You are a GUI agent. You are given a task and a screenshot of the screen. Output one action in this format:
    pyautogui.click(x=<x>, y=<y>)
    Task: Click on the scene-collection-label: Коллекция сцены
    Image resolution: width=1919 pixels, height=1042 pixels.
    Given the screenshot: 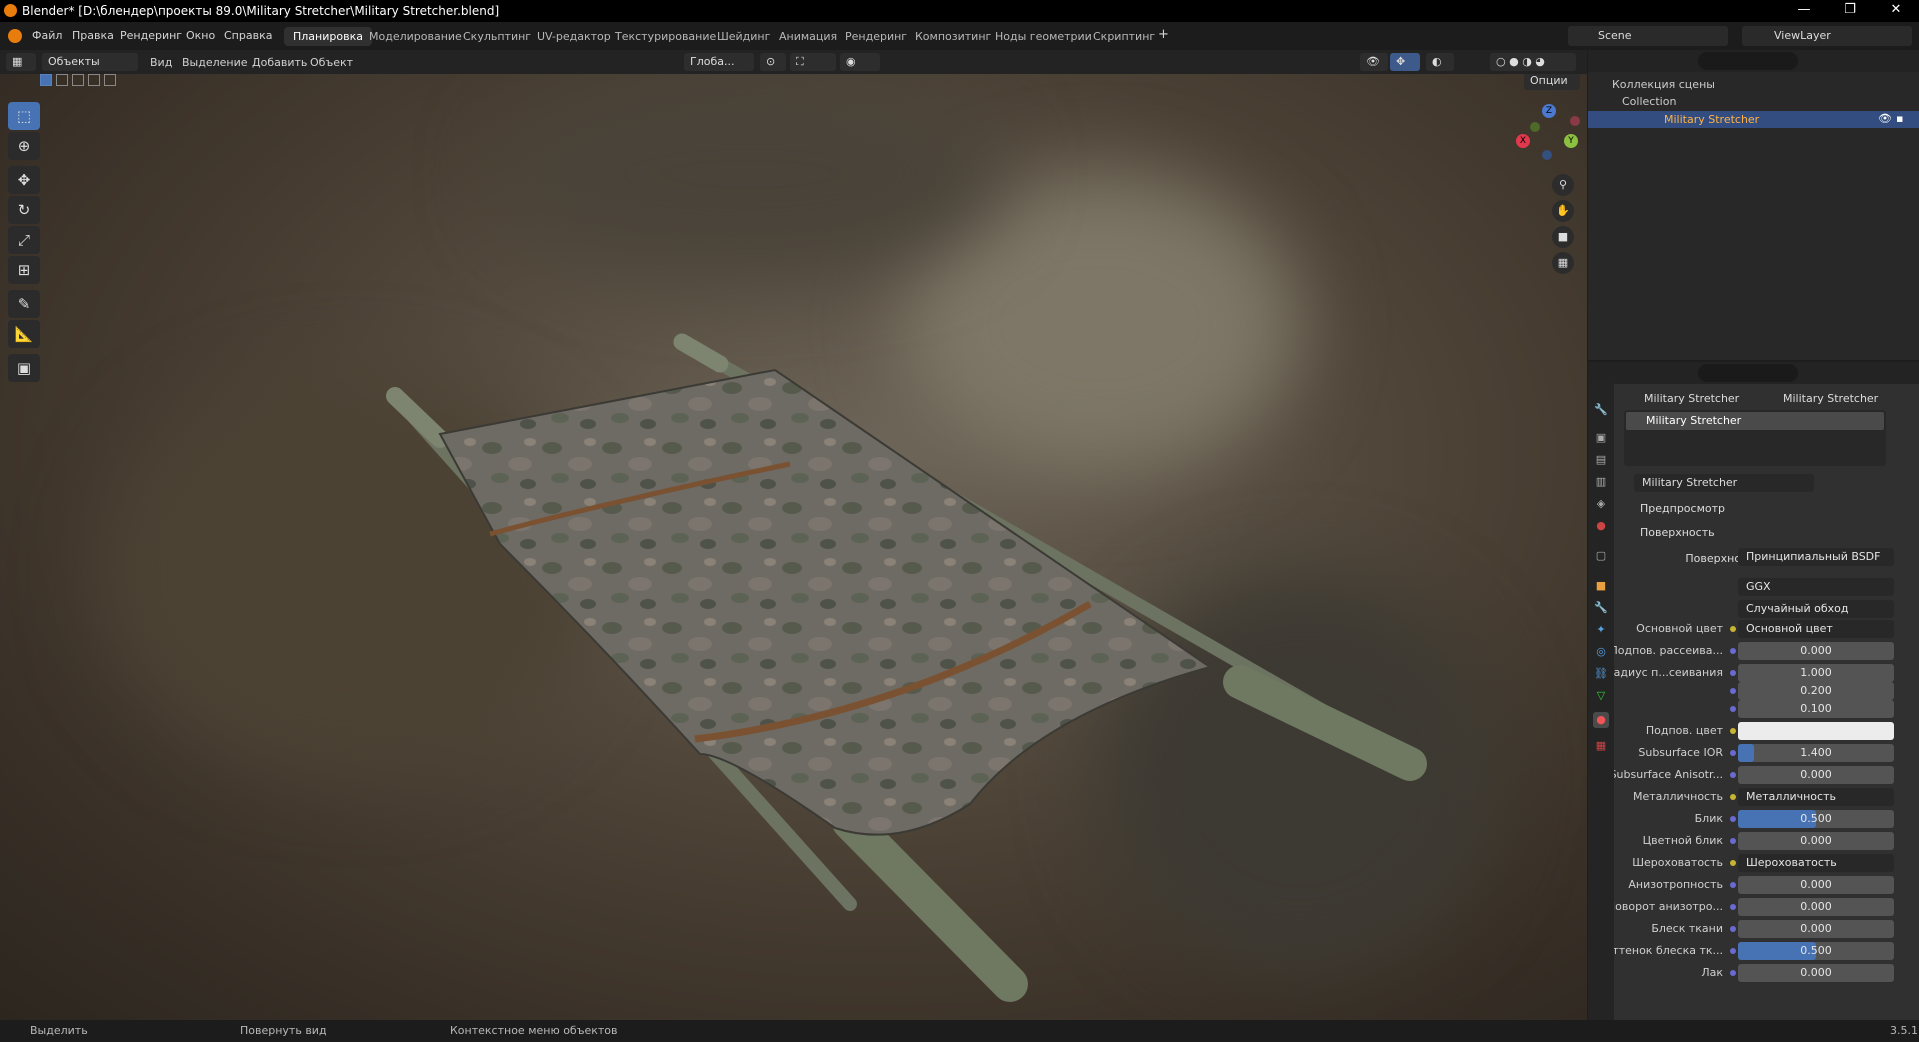 What is the action you would take?
    pyautogui.click(x=1663, y=84)
    